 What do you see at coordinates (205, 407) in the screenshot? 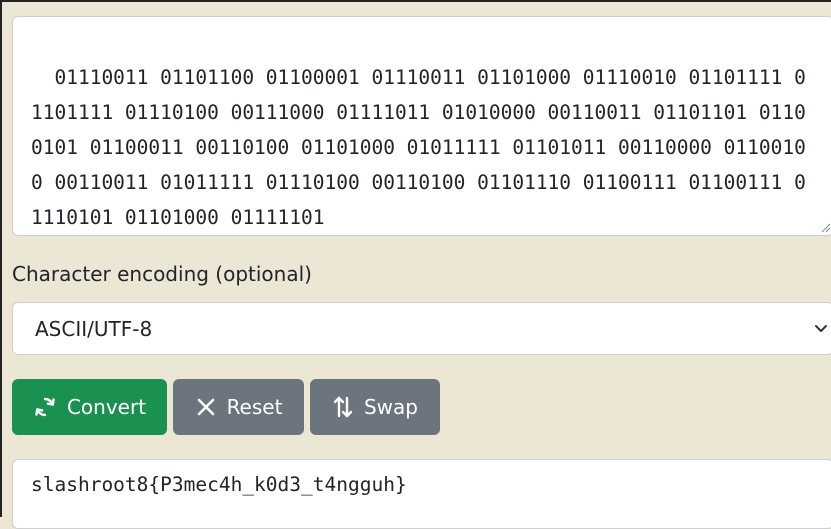
I see `close-icon` at bounding box center [205, 407].